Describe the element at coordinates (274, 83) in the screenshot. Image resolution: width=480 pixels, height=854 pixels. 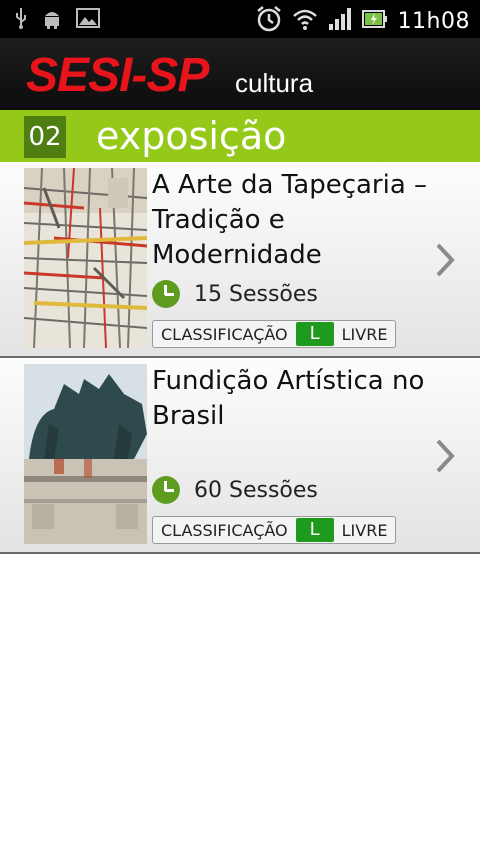
I see `brand-subtitle: cultura` at that location.